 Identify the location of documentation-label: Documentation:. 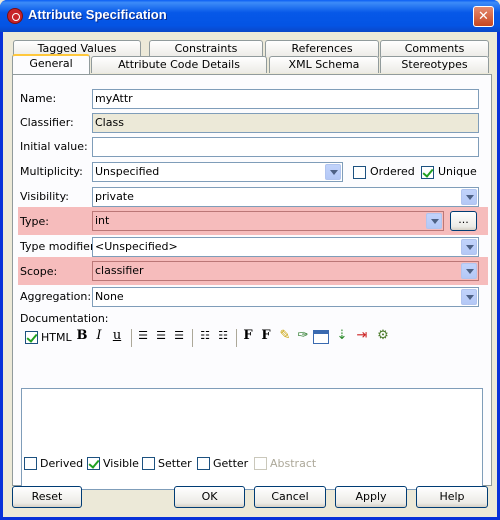
(64, 318).